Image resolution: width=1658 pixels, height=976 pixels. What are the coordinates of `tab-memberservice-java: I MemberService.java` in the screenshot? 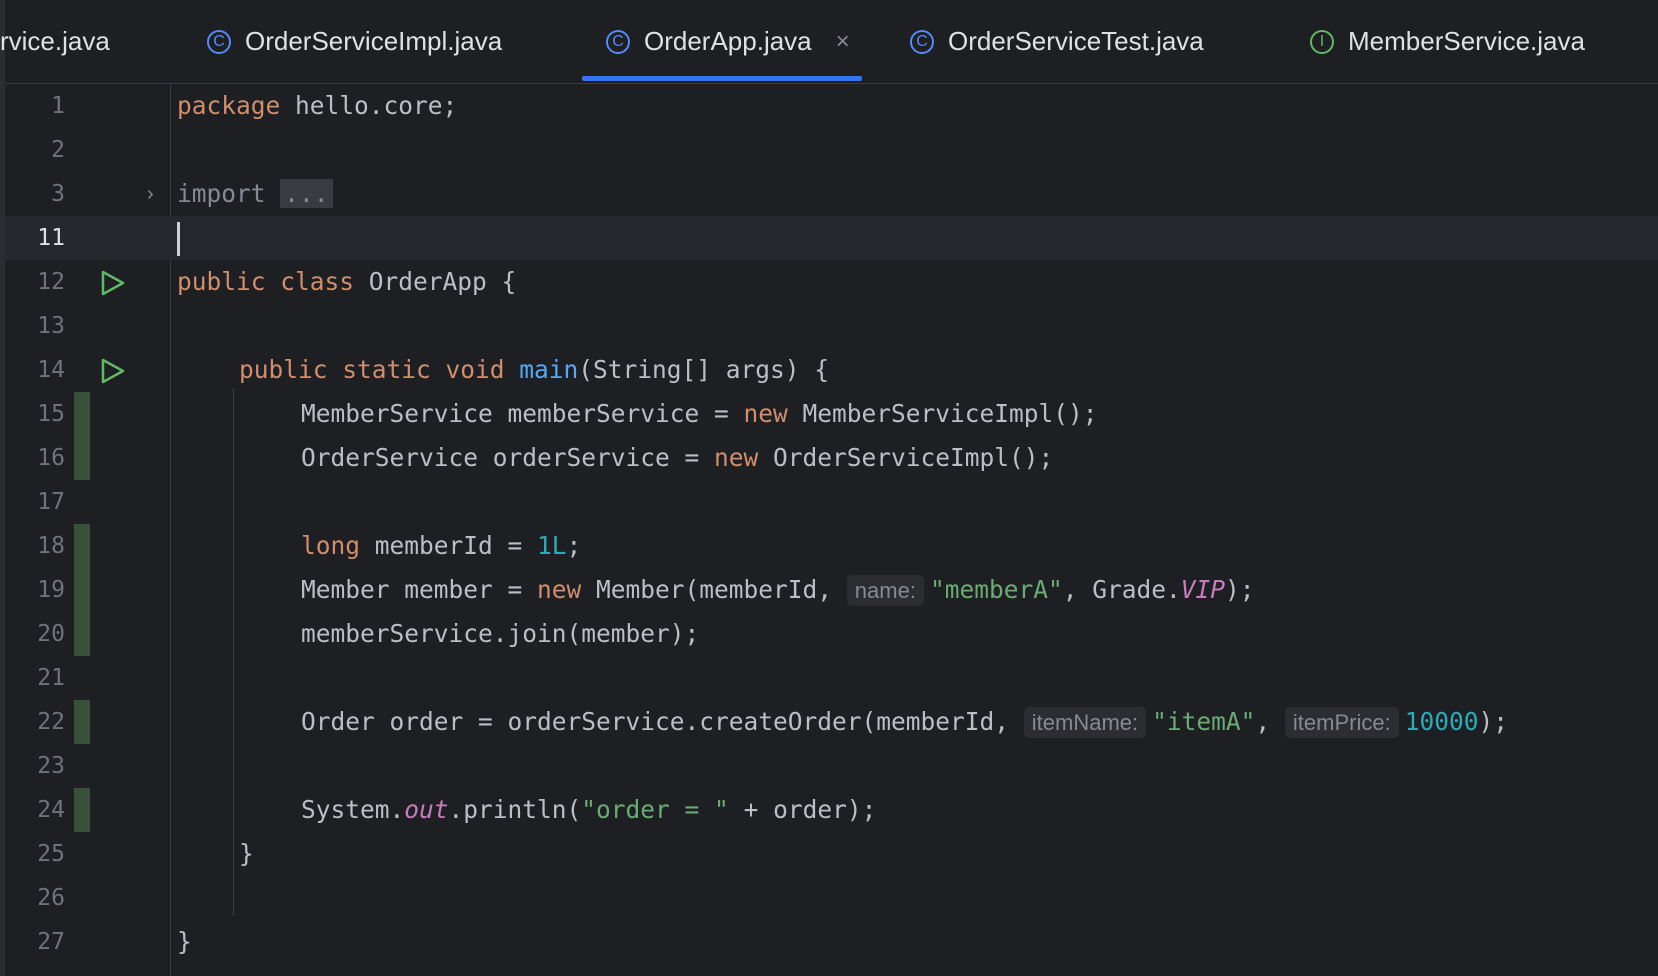 It's located at (1447, 41).